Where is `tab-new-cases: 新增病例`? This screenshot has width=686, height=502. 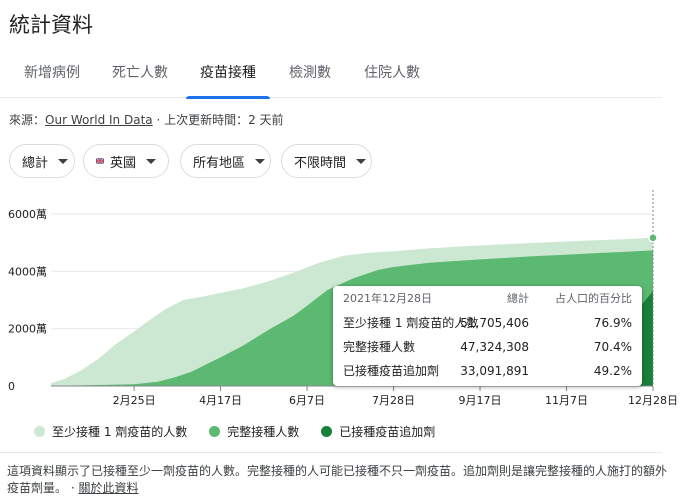 tab-new-cases: 新增病例 is located at coordinates (52, 75).